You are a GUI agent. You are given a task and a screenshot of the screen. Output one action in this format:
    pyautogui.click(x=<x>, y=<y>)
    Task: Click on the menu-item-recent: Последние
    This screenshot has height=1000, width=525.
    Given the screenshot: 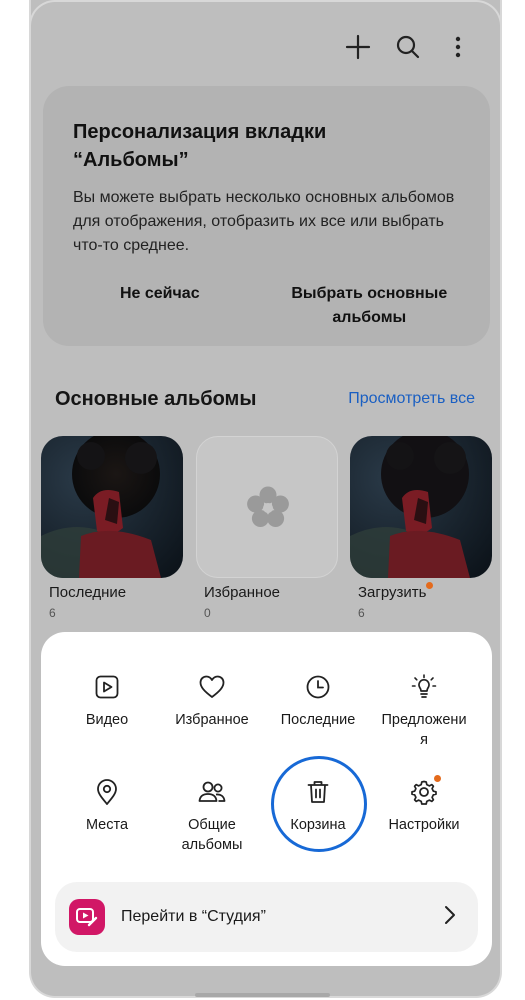 What is the action you would take?
    pyautogui.click(x=318, y=701)
    